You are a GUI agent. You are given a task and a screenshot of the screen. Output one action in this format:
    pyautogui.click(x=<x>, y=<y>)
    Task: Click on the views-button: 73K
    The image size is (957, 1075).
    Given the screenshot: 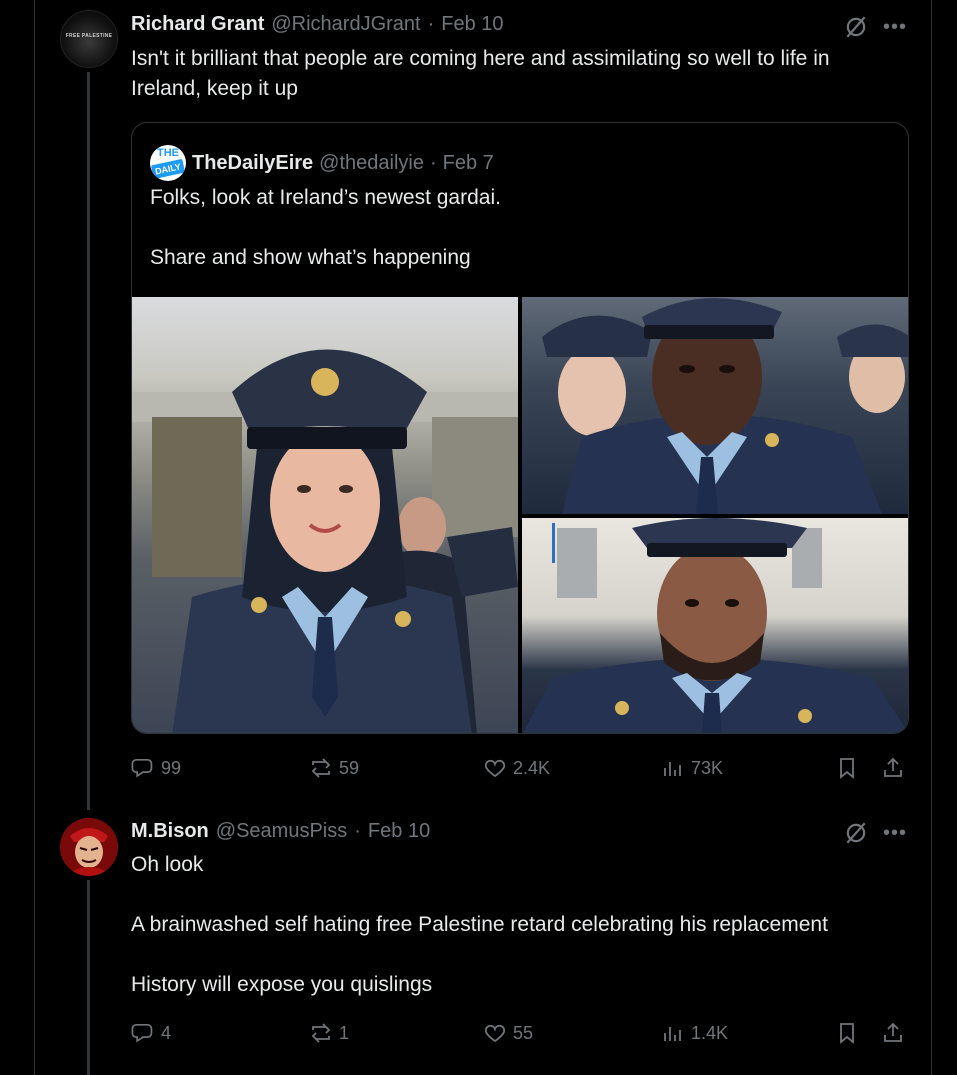 What is the action you would take?
    pyautogui.click(x=692, y=768)
    